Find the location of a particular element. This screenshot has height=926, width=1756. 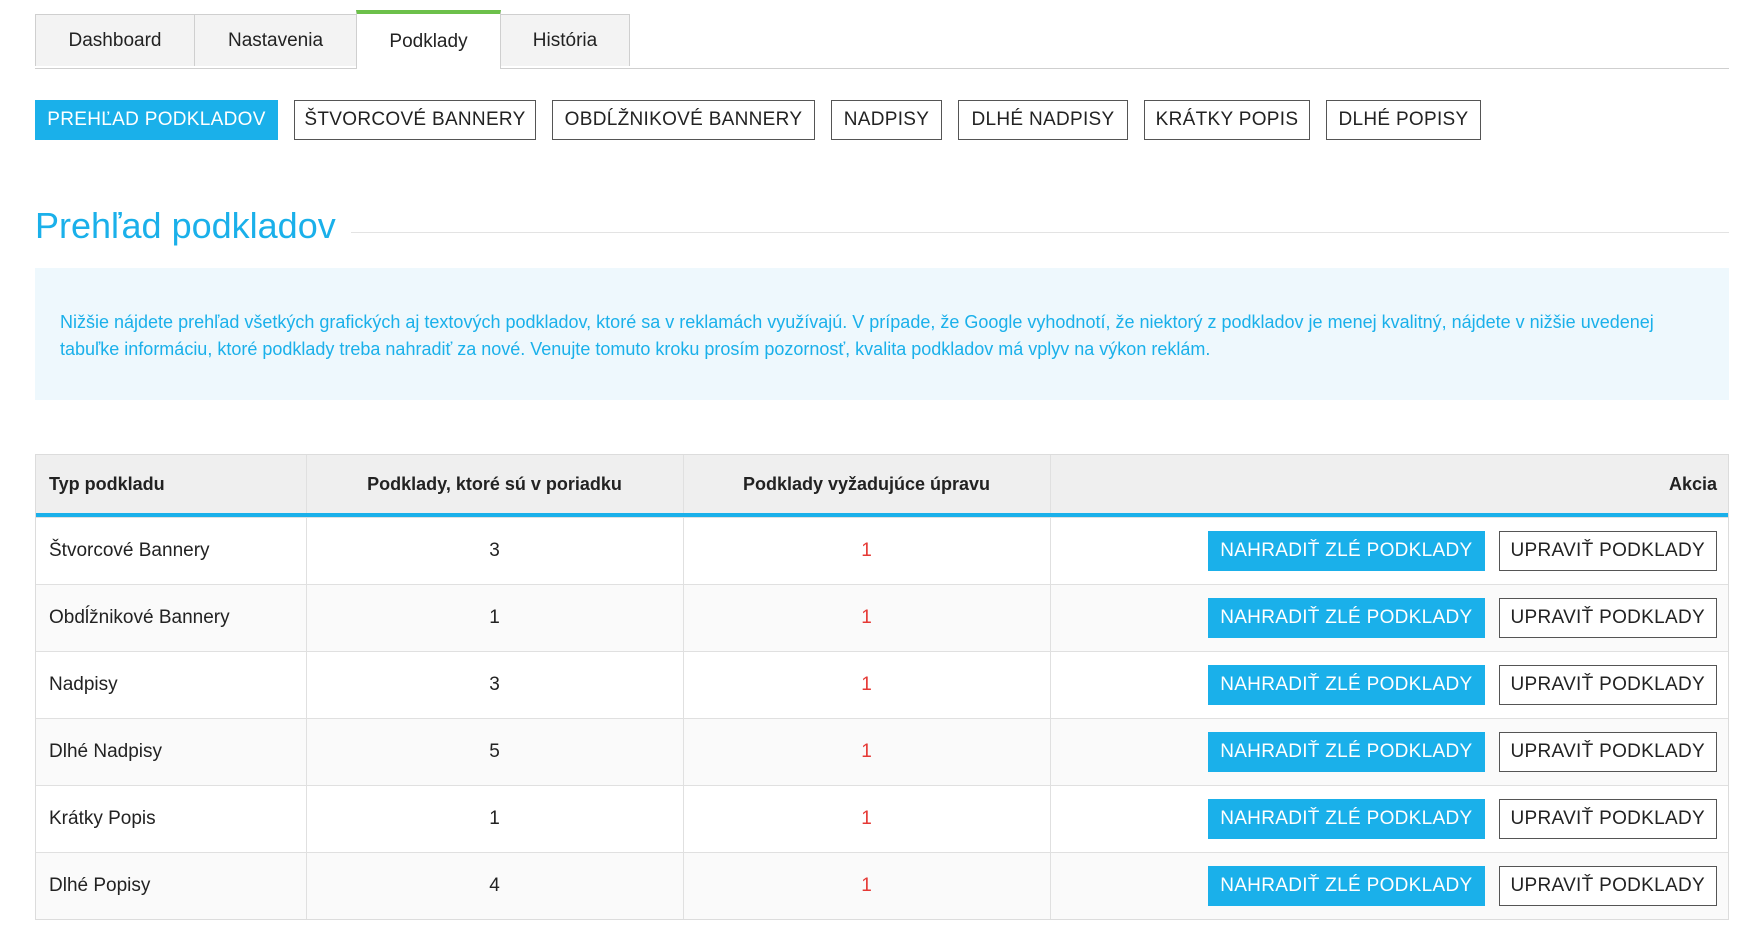

cell-type: Krátky Popis is located at coordinates (102, 818).